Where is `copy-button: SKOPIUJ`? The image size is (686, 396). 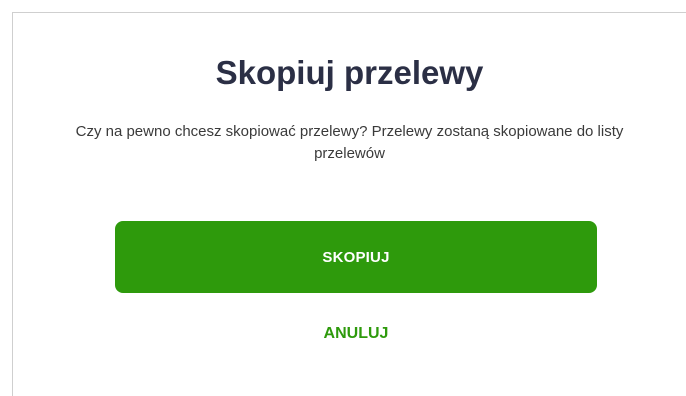 copy-button: SKOPIUJ is located at coordinates (356, 257).